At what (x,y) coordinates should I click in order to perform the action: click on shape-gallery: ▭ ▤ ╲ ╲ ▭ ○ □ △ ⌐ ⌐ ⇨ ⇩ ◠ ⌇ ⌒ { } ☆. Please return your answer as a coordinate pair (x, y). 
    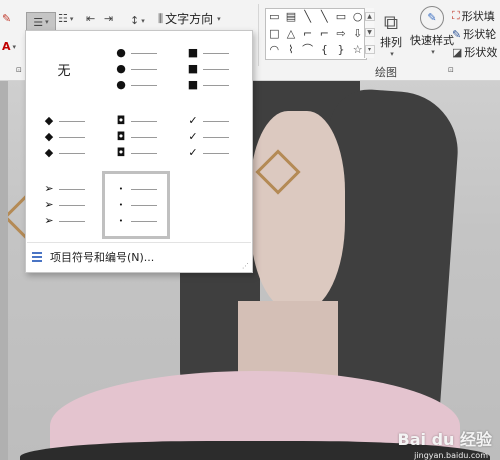
    Looking at the image, I should click on (316, 34).